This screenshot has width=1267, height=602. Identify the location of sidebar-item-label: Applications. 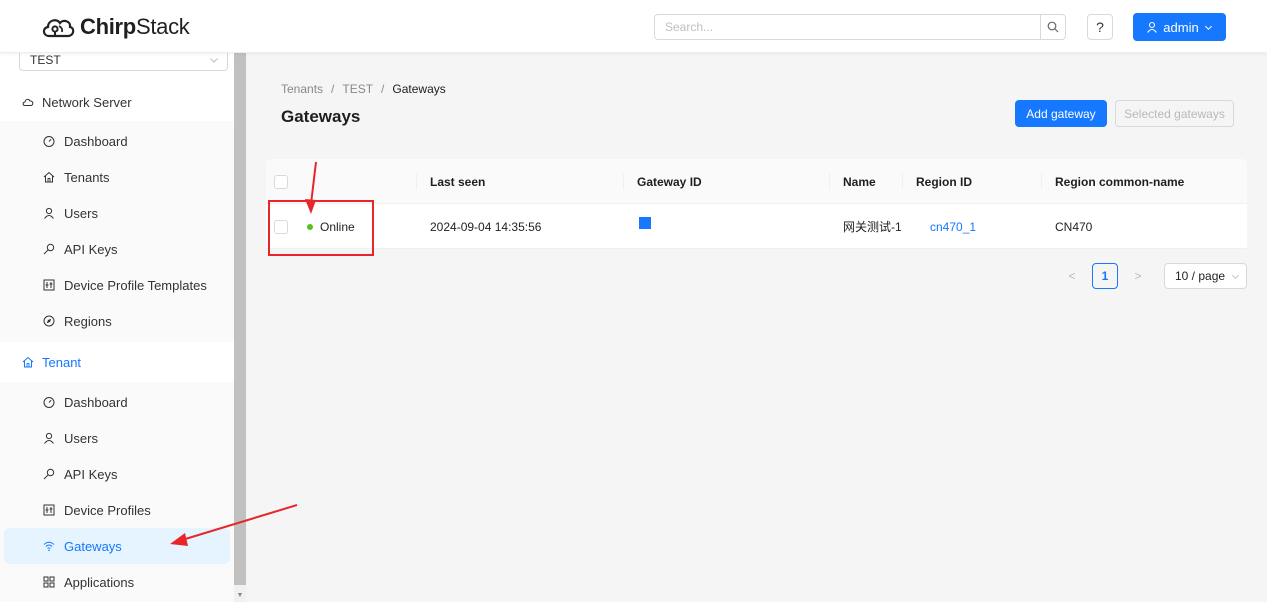
(99, 582).